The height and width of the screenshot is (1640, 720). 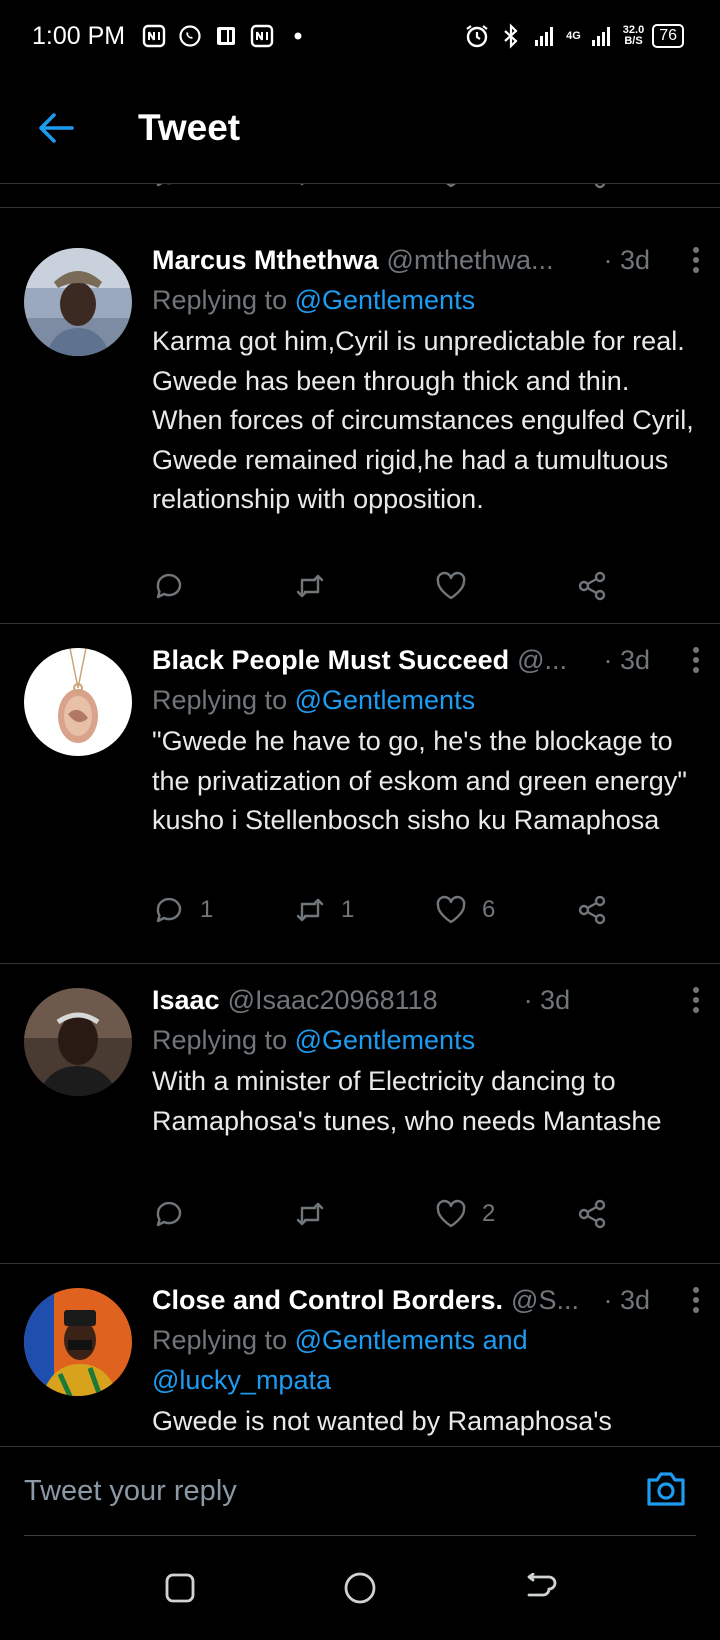 What do you see at coordinates (333, 1000) in the screenshot?
I see `user-handle: @Isaac20968118` at bounding box center [333, 1000].